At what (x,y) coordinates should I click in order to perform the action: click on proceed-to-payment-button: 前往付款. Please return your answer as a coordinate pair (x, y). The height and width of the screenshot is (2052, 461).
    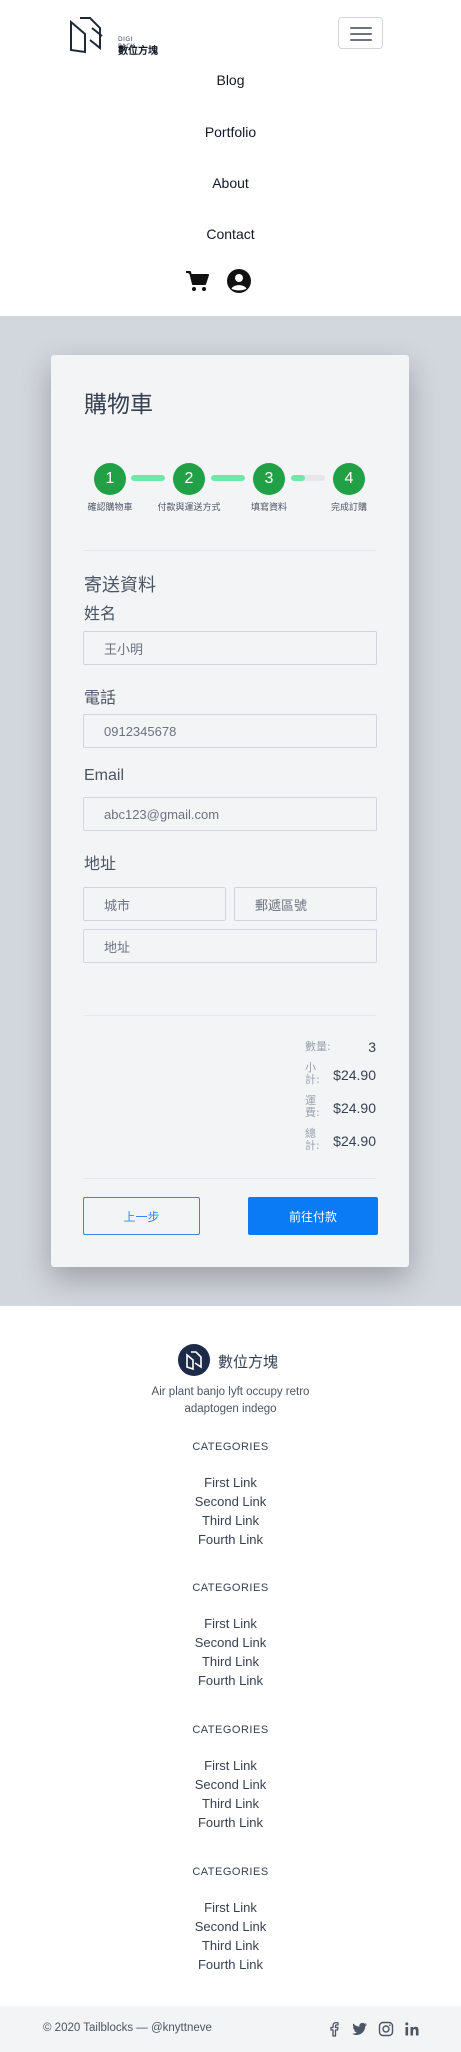
    Looking at the image, I should click on (313, 1216).